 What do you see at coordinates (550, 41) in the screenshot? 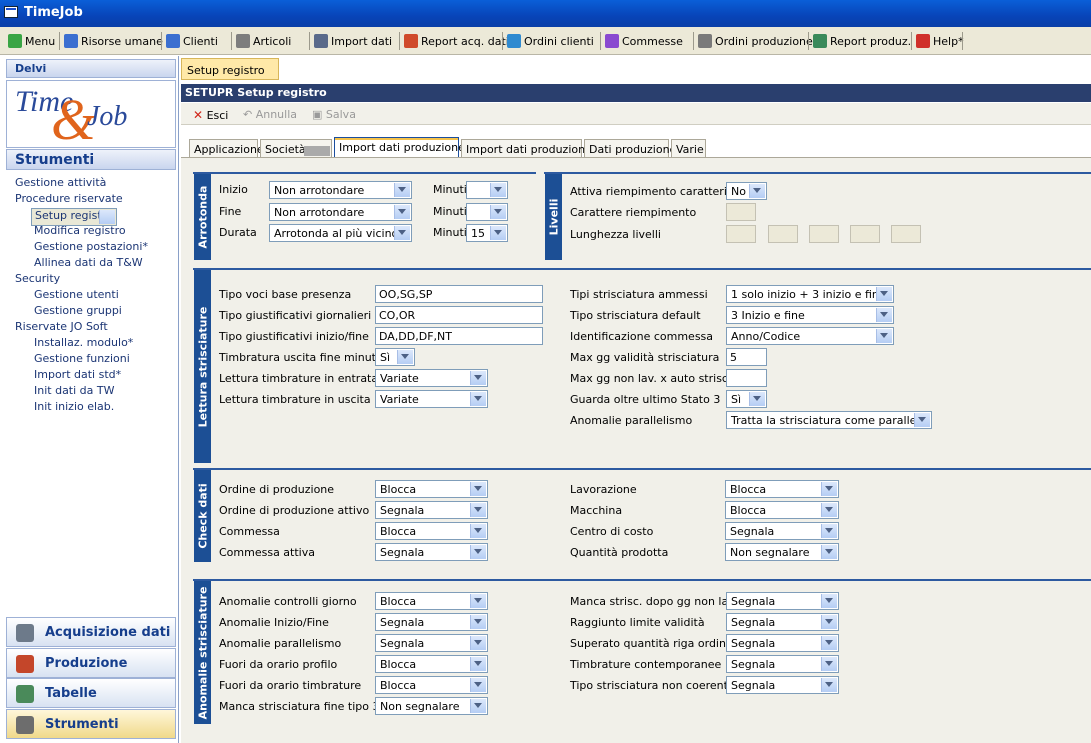
I see `toolbar-ordini-clienti-button: Ordini clienti` at bounding box center [550, 41].